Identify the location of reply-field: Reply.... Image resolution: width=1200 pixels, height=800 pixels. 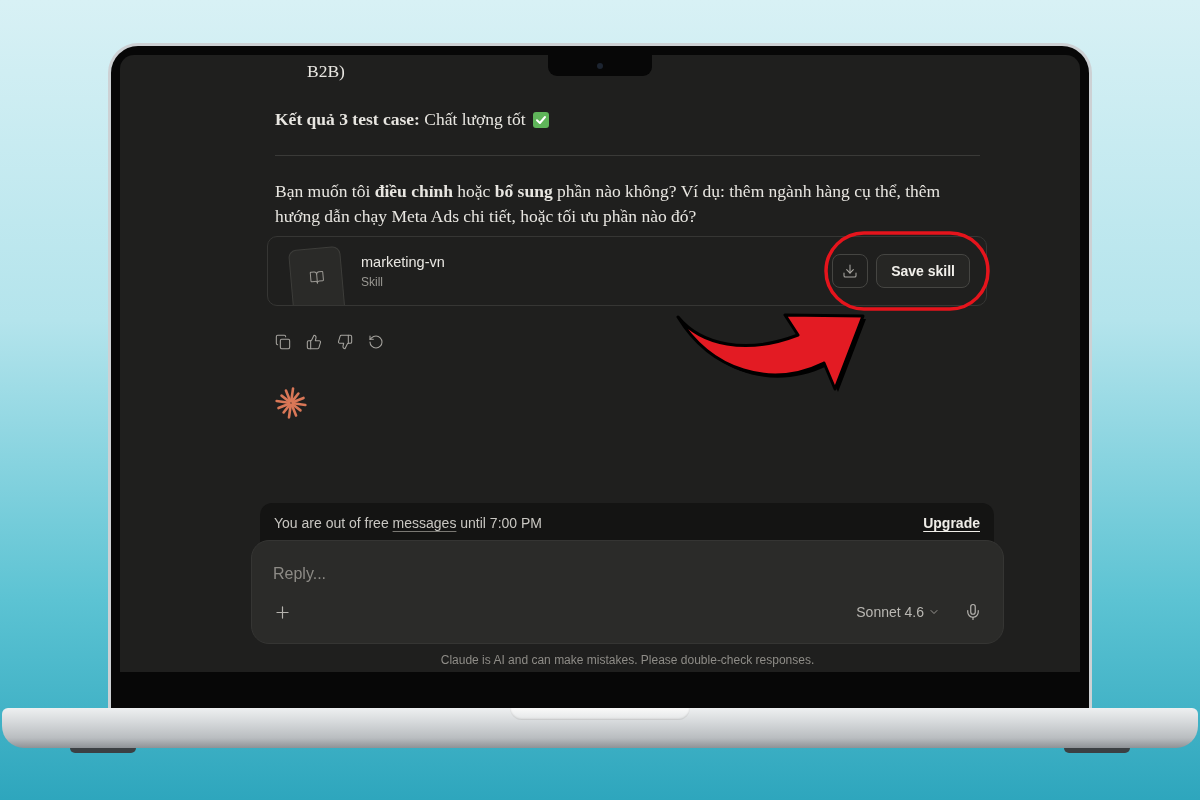
(627, 574).